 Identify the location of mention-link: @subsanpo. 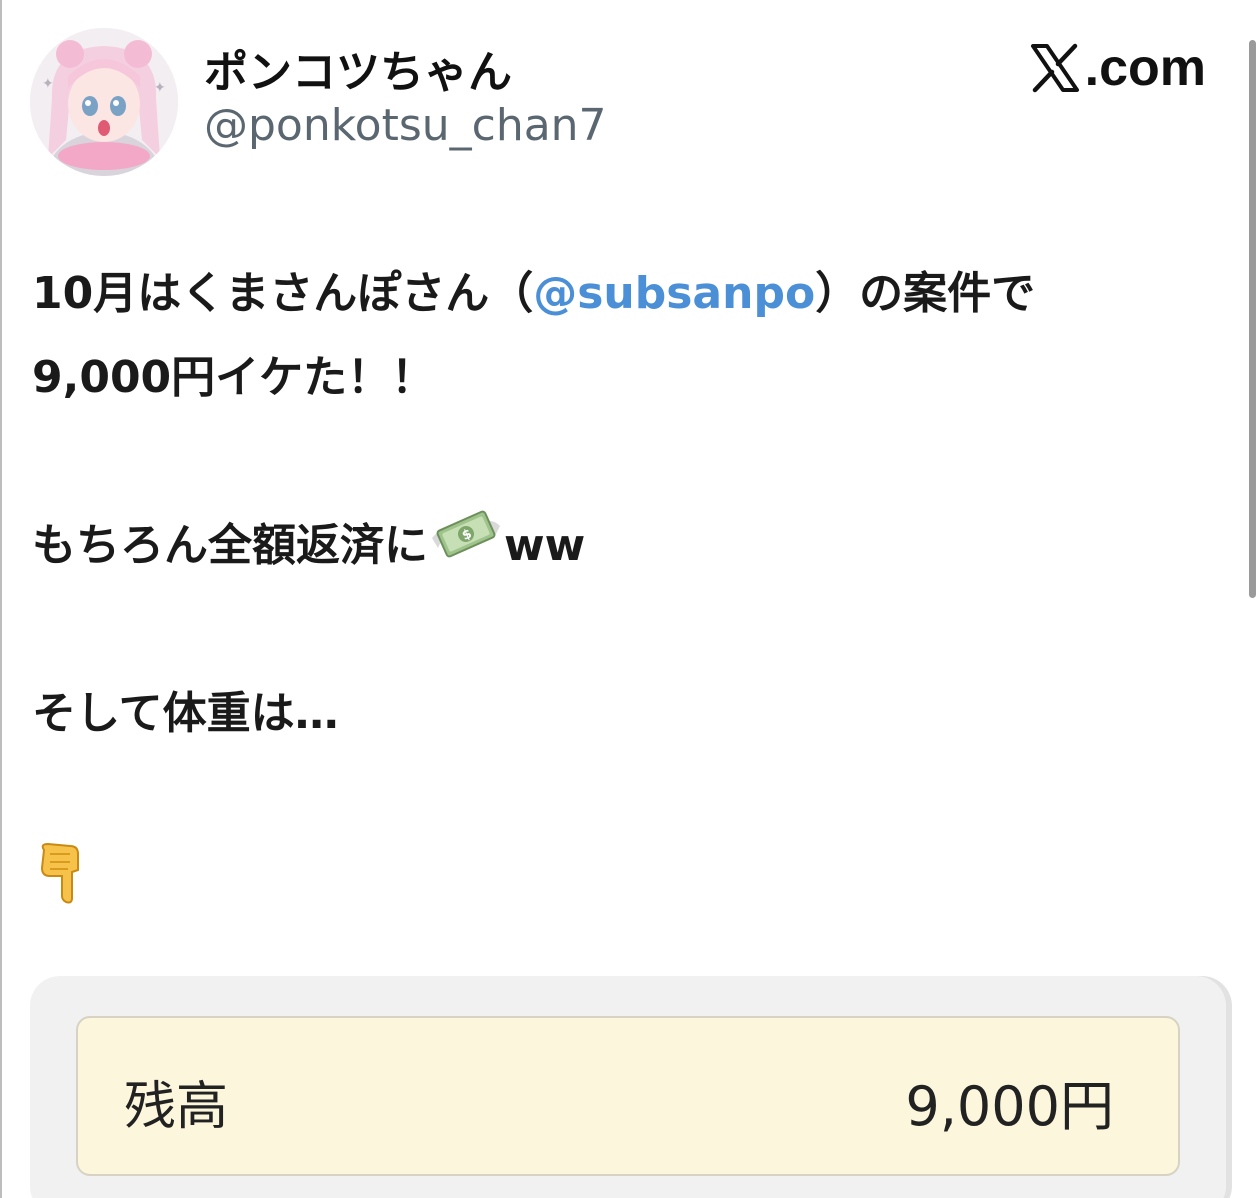
(674, 293).